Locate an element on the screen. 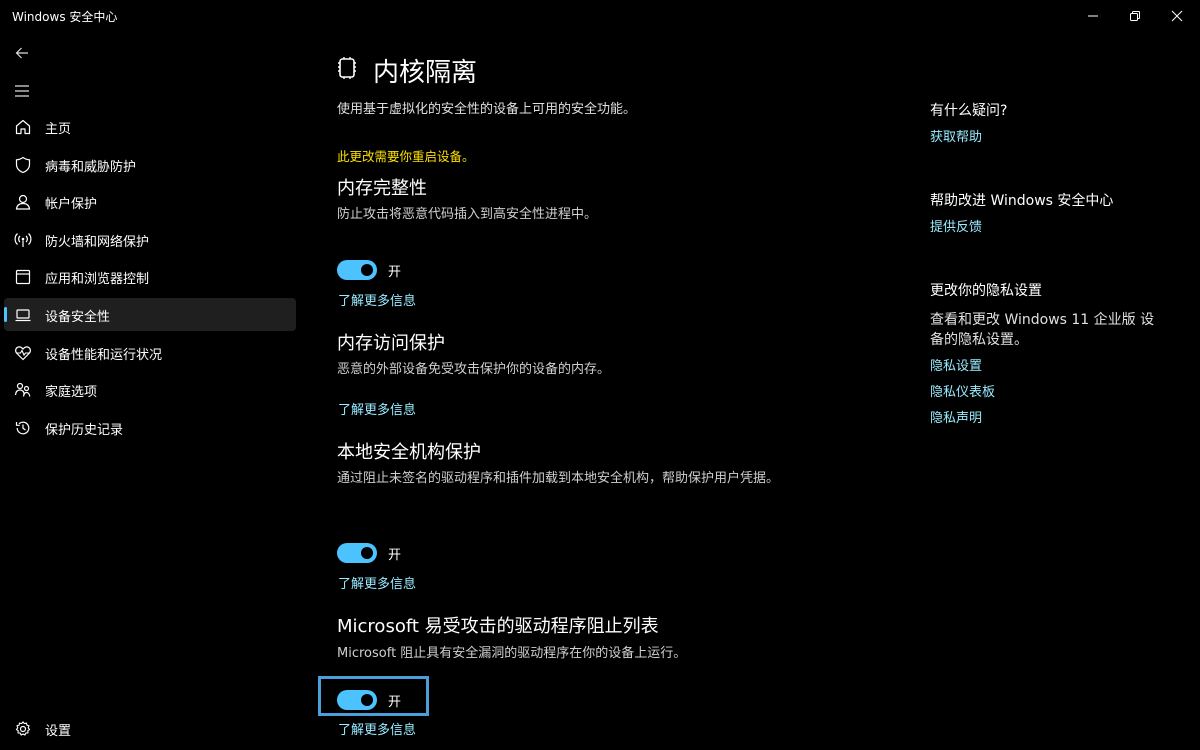 This screenshot has height=750, width=1200. lsa-protection-toggle is located at coordinates (357, 553).